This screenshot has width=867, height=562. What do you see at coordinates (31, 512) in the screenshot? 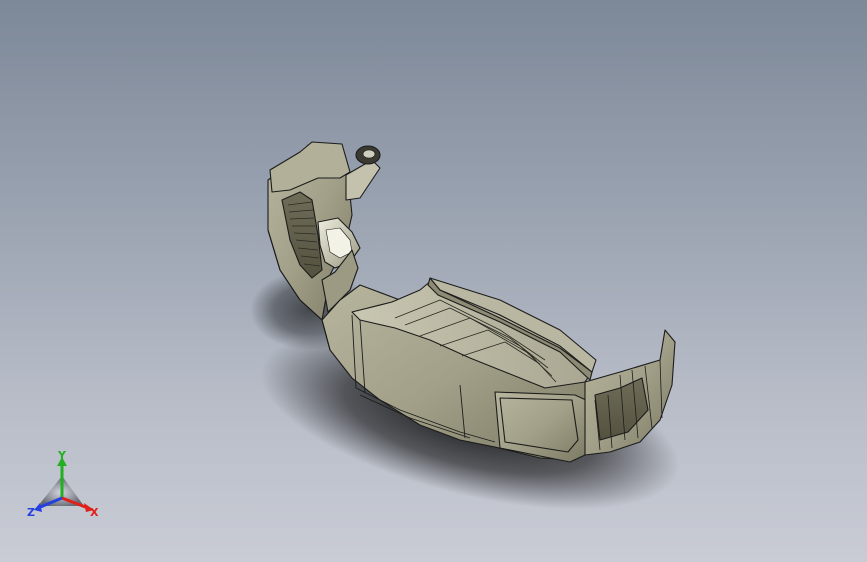
I see `z-axis-label: Z` at bounding box center [31, 512].